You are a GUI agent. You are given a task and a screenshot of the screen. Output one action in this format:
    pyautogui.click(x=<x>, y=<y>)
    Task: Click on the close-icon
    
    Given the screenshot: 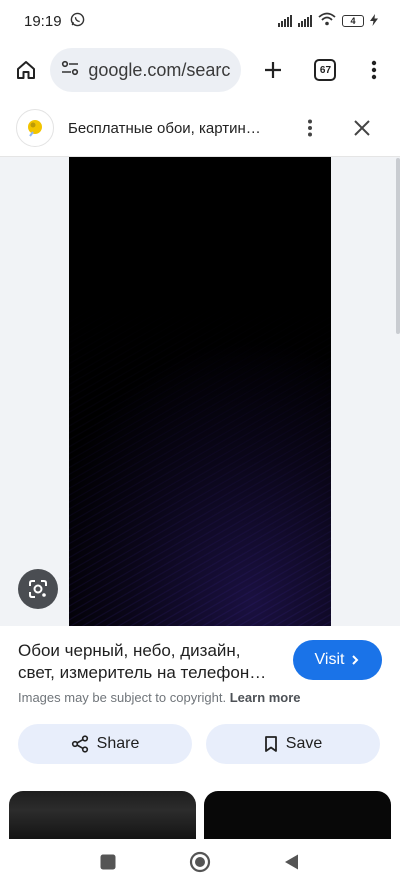 What is the action you would take?
    pyautogui.click(x=362, y=128)
    